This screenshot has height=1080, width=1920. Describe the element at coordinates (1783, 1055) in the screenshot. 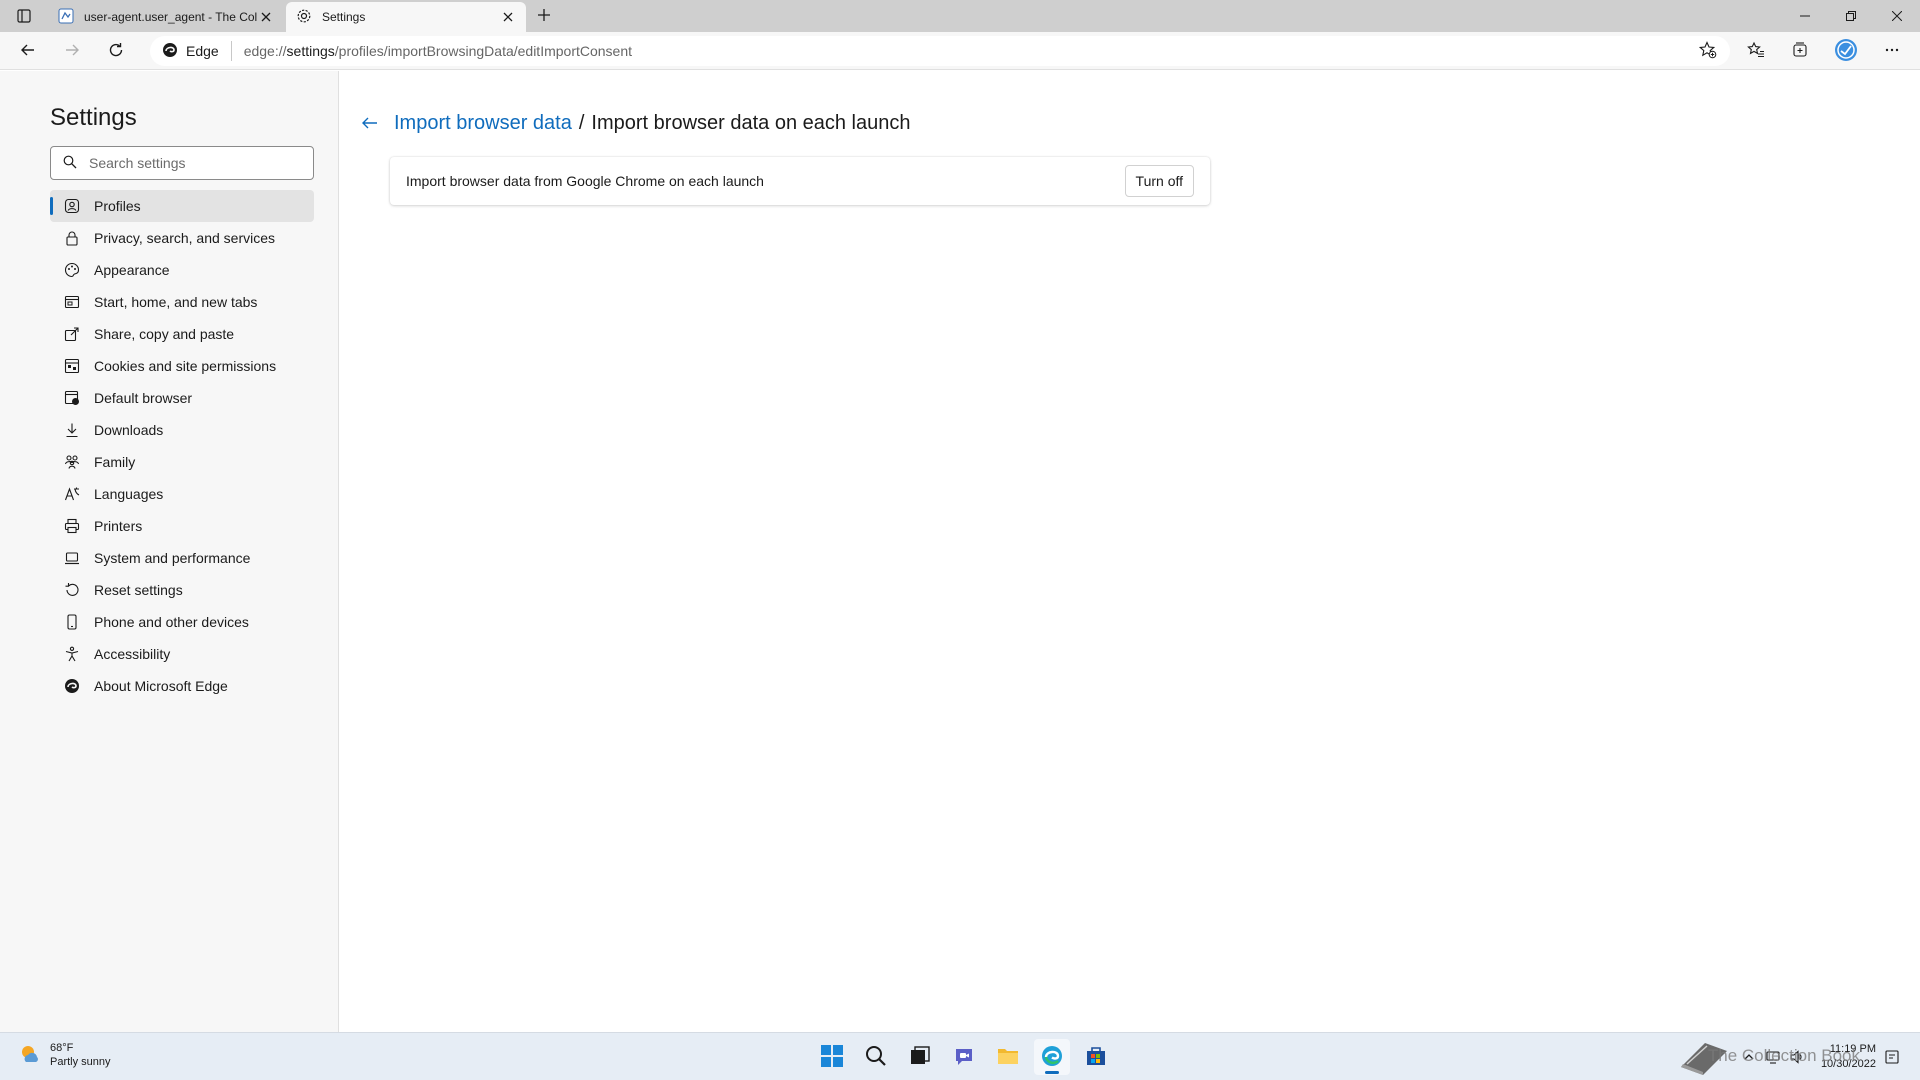

I see `watermark-text: The Collection Book` at that location.